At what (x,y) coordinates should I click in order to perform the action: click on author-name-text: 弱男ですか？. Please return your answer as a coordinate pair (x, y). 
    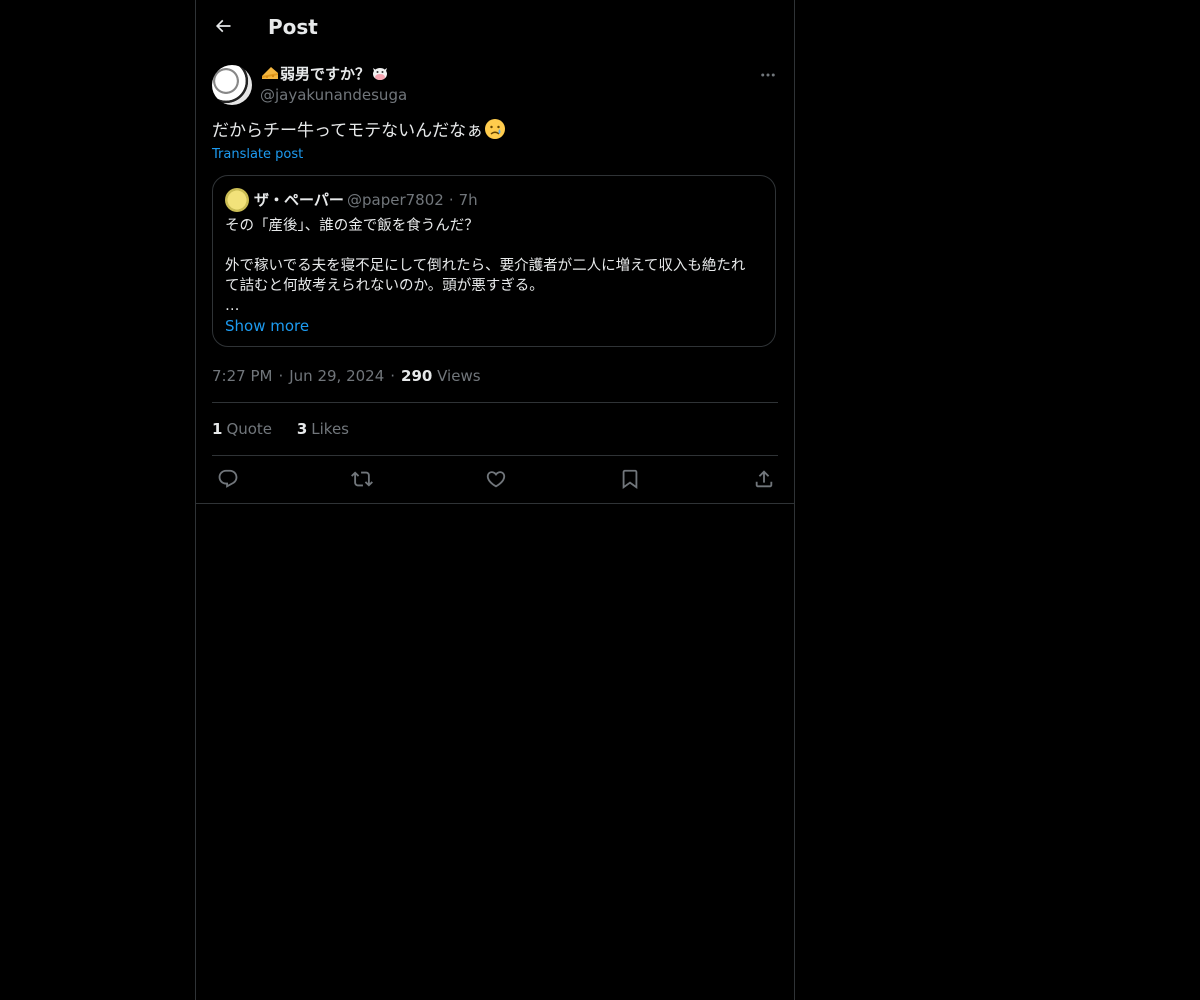
    Looking at the image, I should click on (325, 74).